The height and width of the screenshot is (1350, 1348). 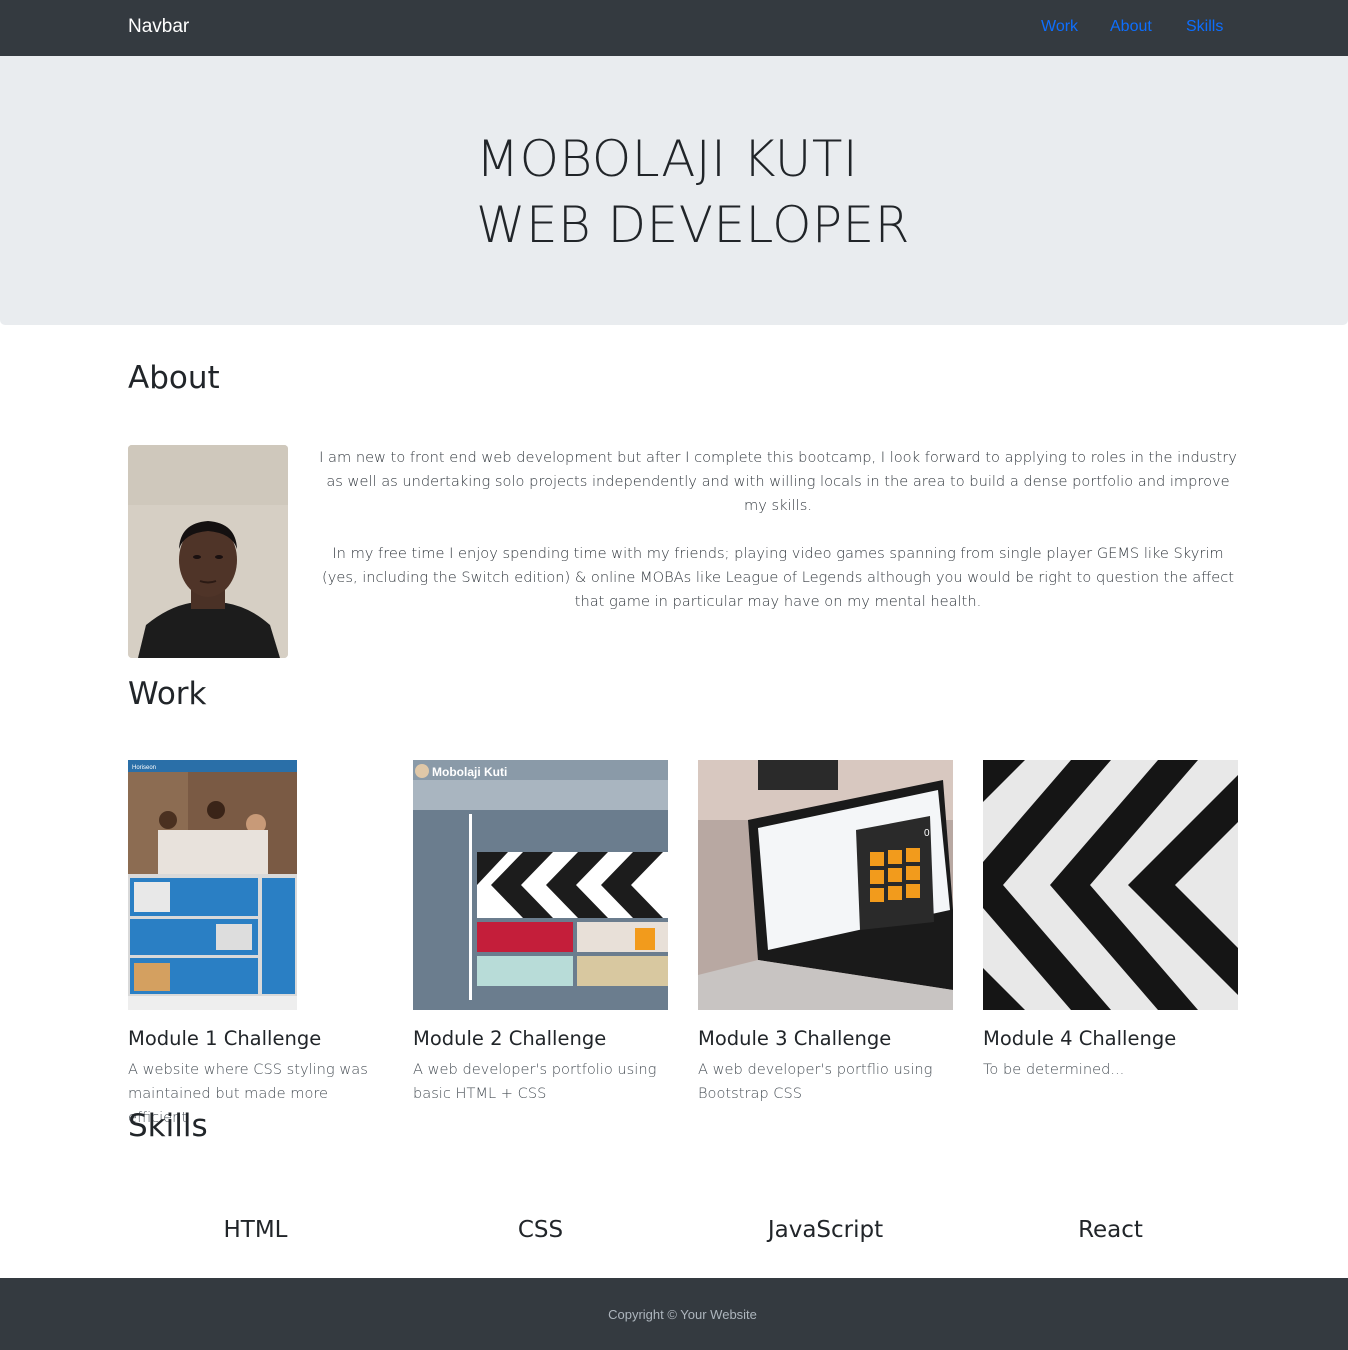 What do you see at coordinates (540, 1230) in the screenshot?
I see `skill-css: CSS` at bounding box center [540, 1230].